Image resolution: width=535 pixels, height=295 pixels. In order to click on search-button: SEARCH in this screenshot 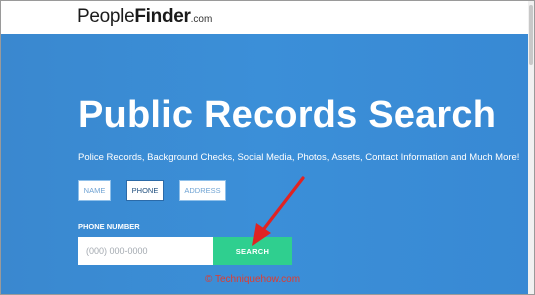, I will do `click(252, 251)`.